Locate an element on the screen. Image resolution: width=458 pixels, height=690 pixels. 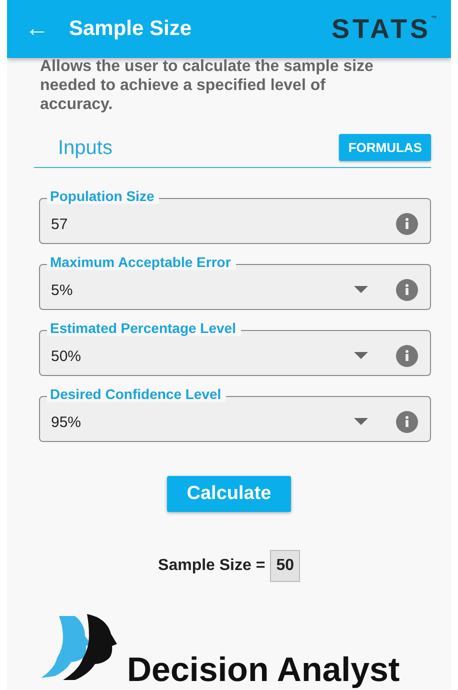
description-text: Allows the user to calculate the sample size needed to achieve a specified level of accuracy. is located at coordinates (206, 85).